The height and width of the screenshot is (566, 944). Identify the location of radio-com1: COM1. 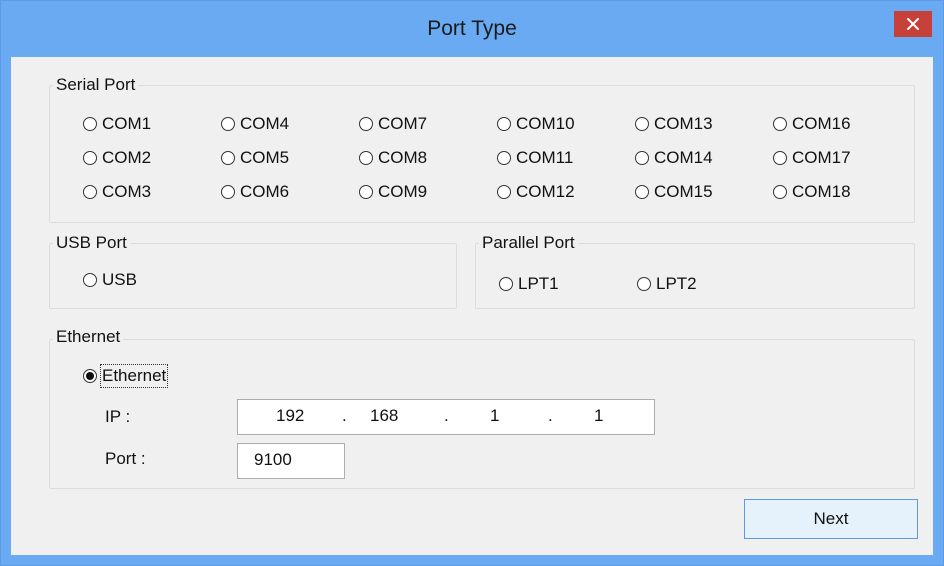
(117, 124).